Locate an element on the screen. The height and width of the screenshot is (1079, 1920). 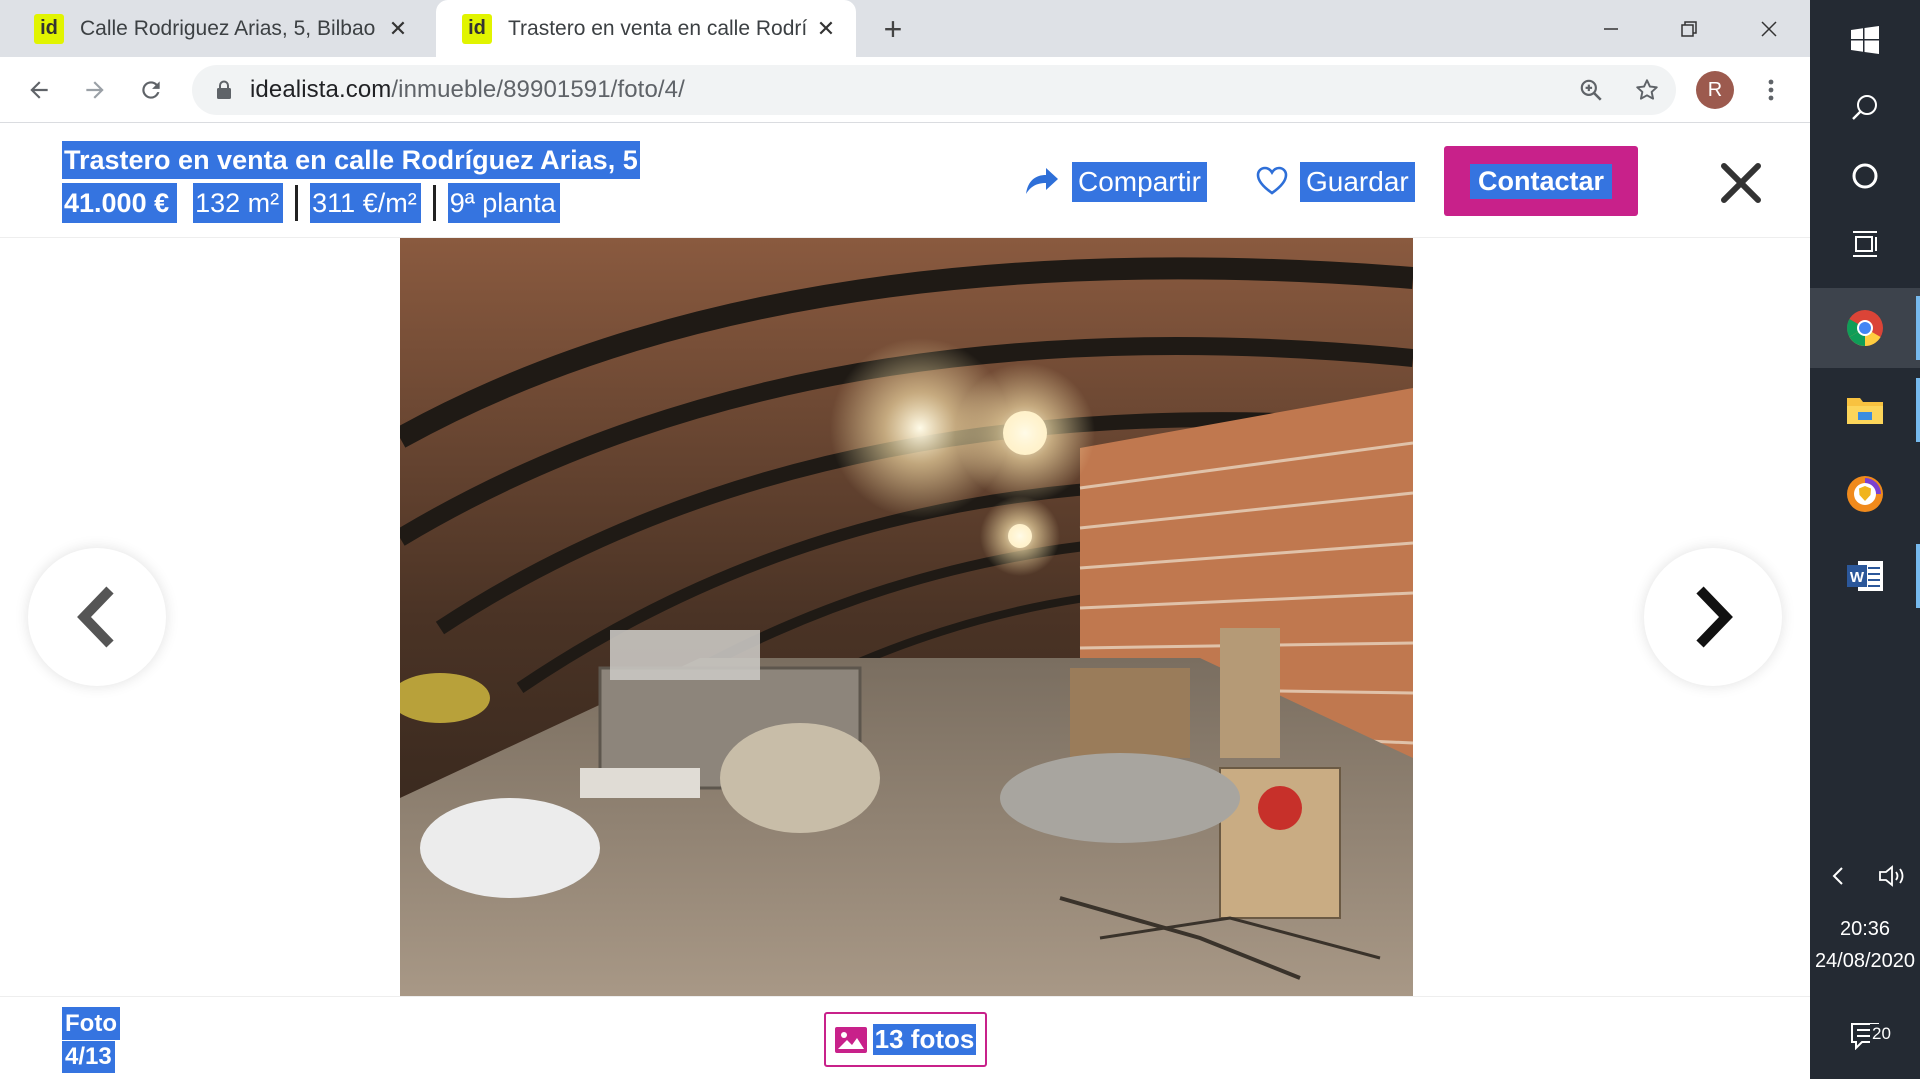
bookmark-star-icon is located at coordinates (1647, 90).